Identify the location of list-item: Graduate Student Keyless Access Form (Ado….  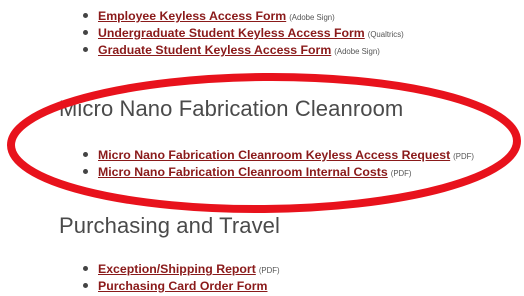
(241, 49).